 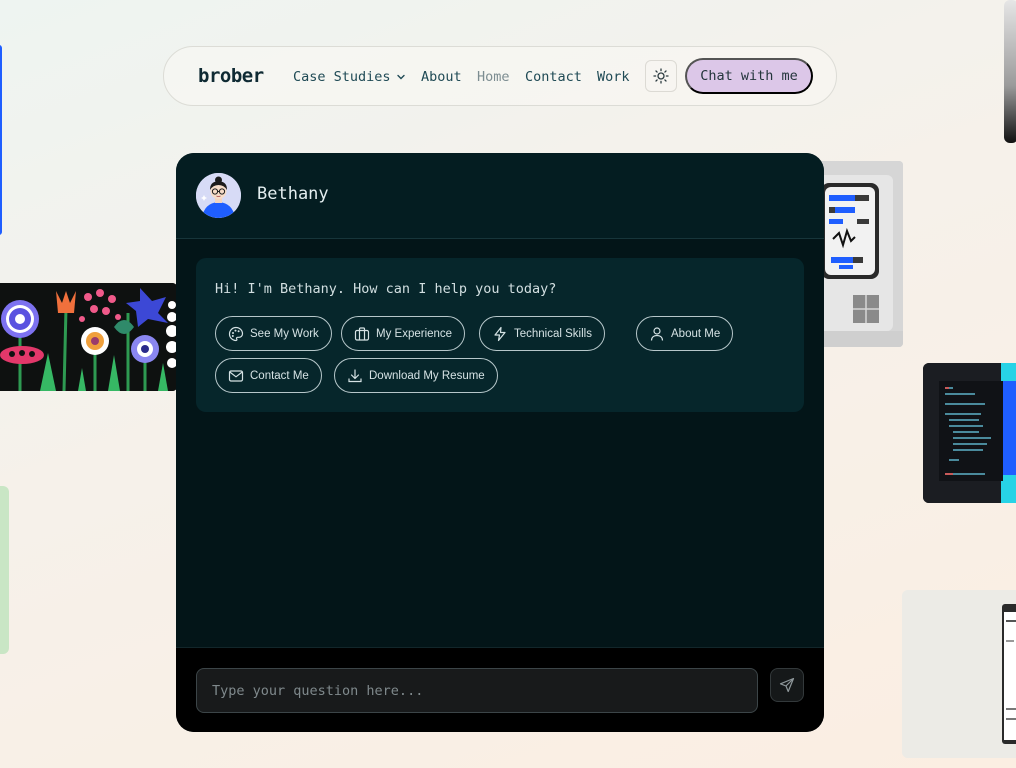 I want to click on sun-icon, so click(x=661, y=76).